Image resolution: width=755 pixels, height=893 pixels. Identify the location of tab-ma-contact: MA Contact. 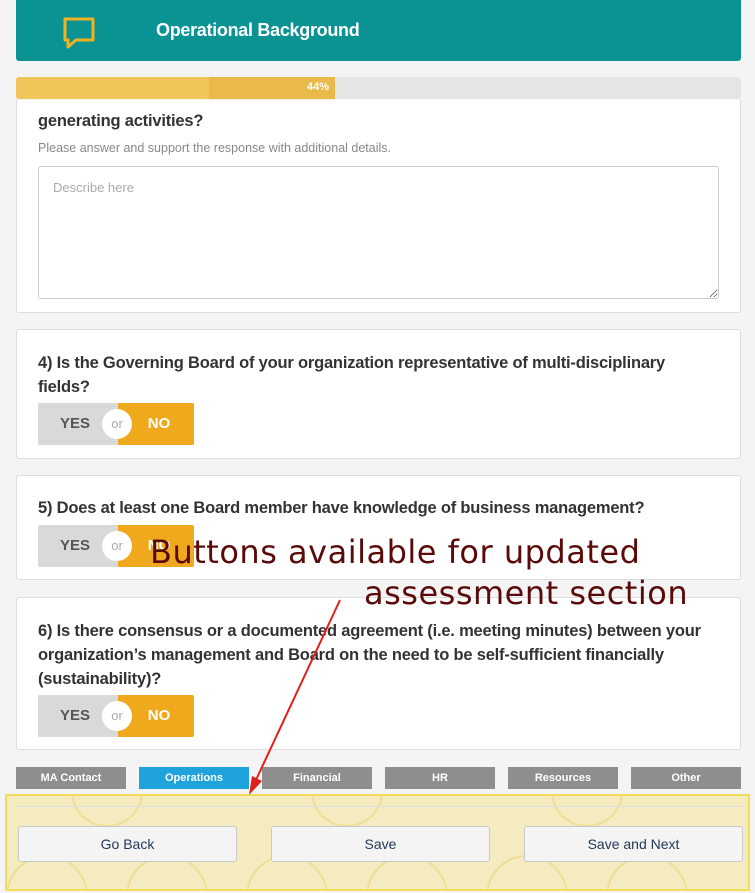
(71, 778).